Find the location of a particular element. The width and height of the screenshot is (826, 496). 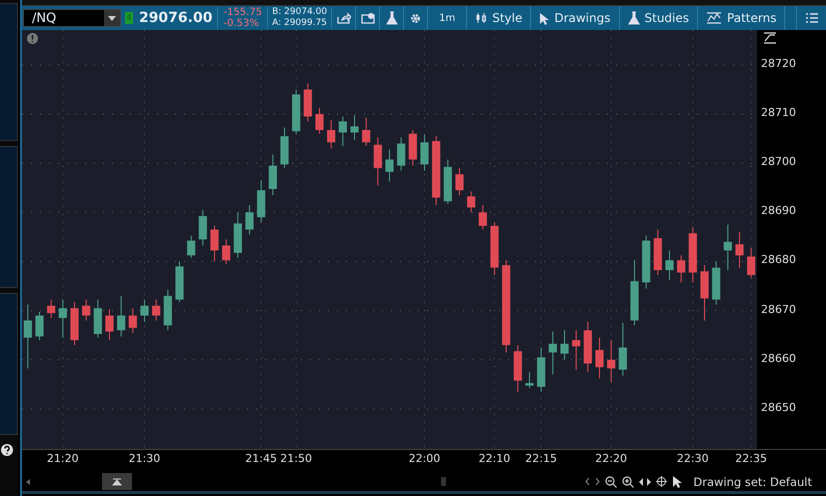

alert-icon is located at coordinates (367, 18).